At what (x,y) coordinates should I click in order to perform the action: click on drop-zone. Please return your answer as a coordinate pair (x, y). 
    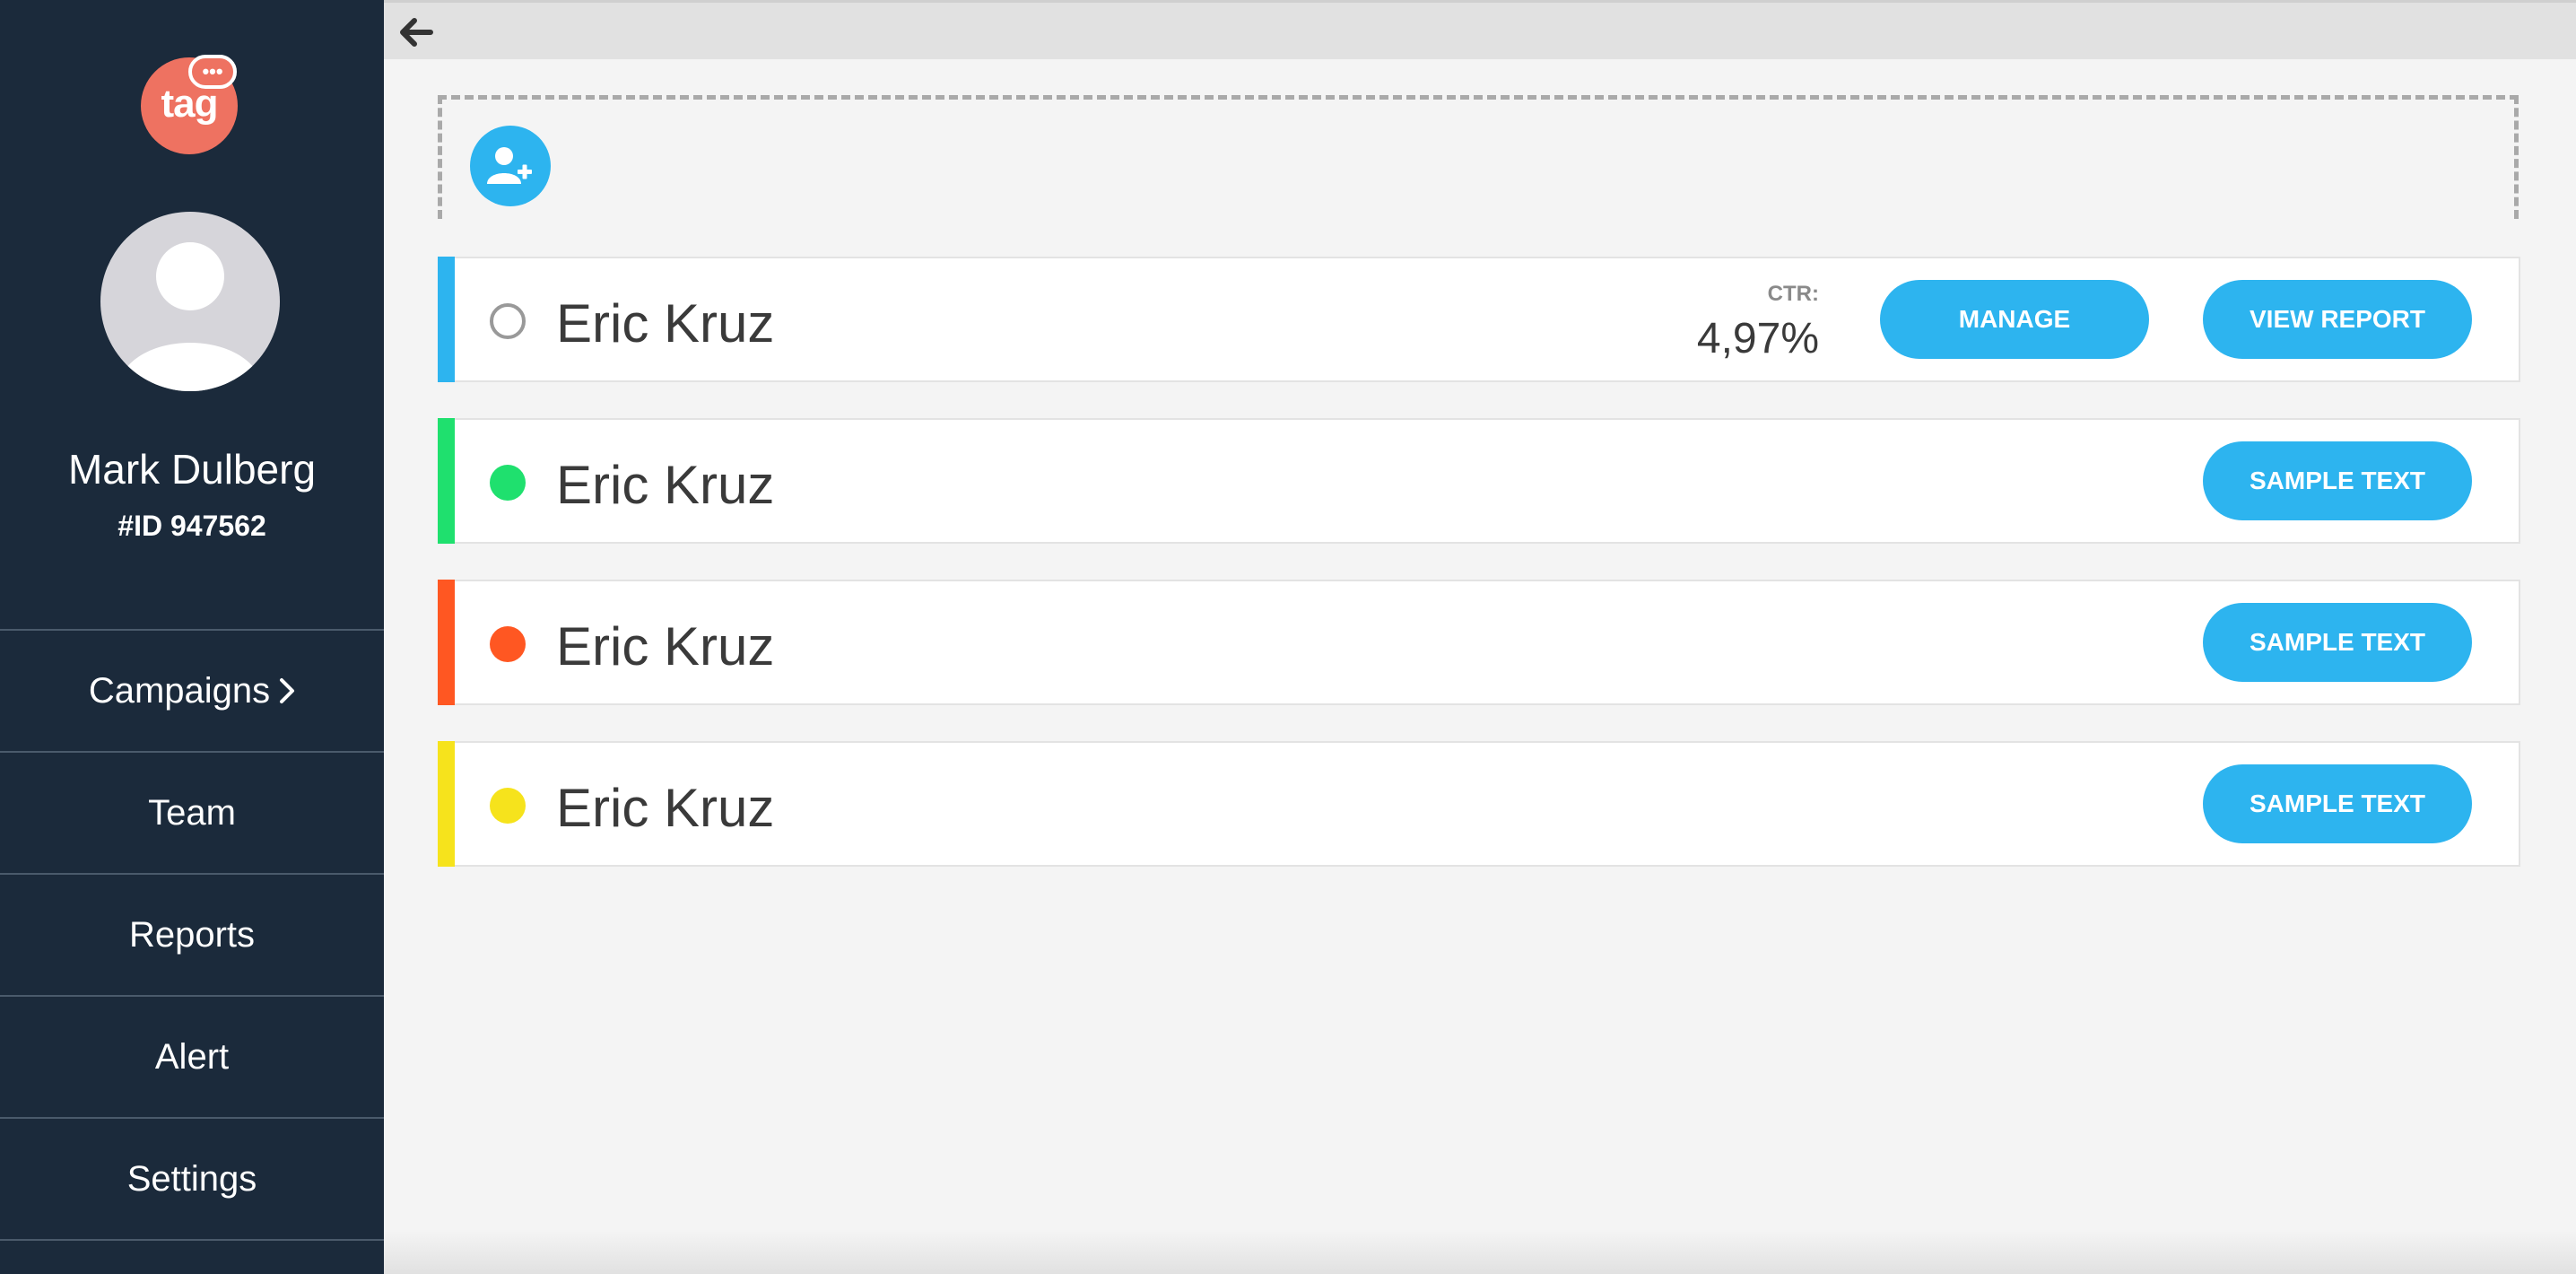
    Looking at the image, I should click on (1478, 157).